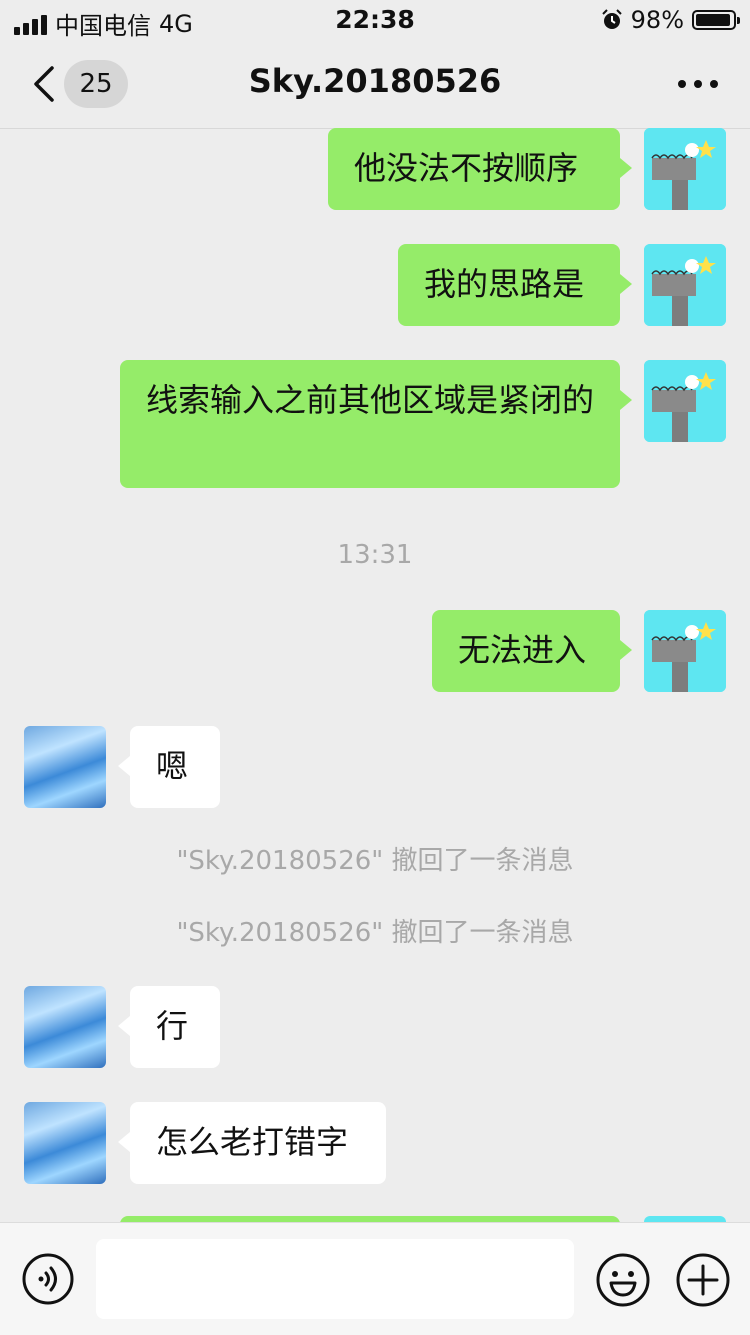  I want to click on my-message-bubble: 无法进入, so click(532, 651).